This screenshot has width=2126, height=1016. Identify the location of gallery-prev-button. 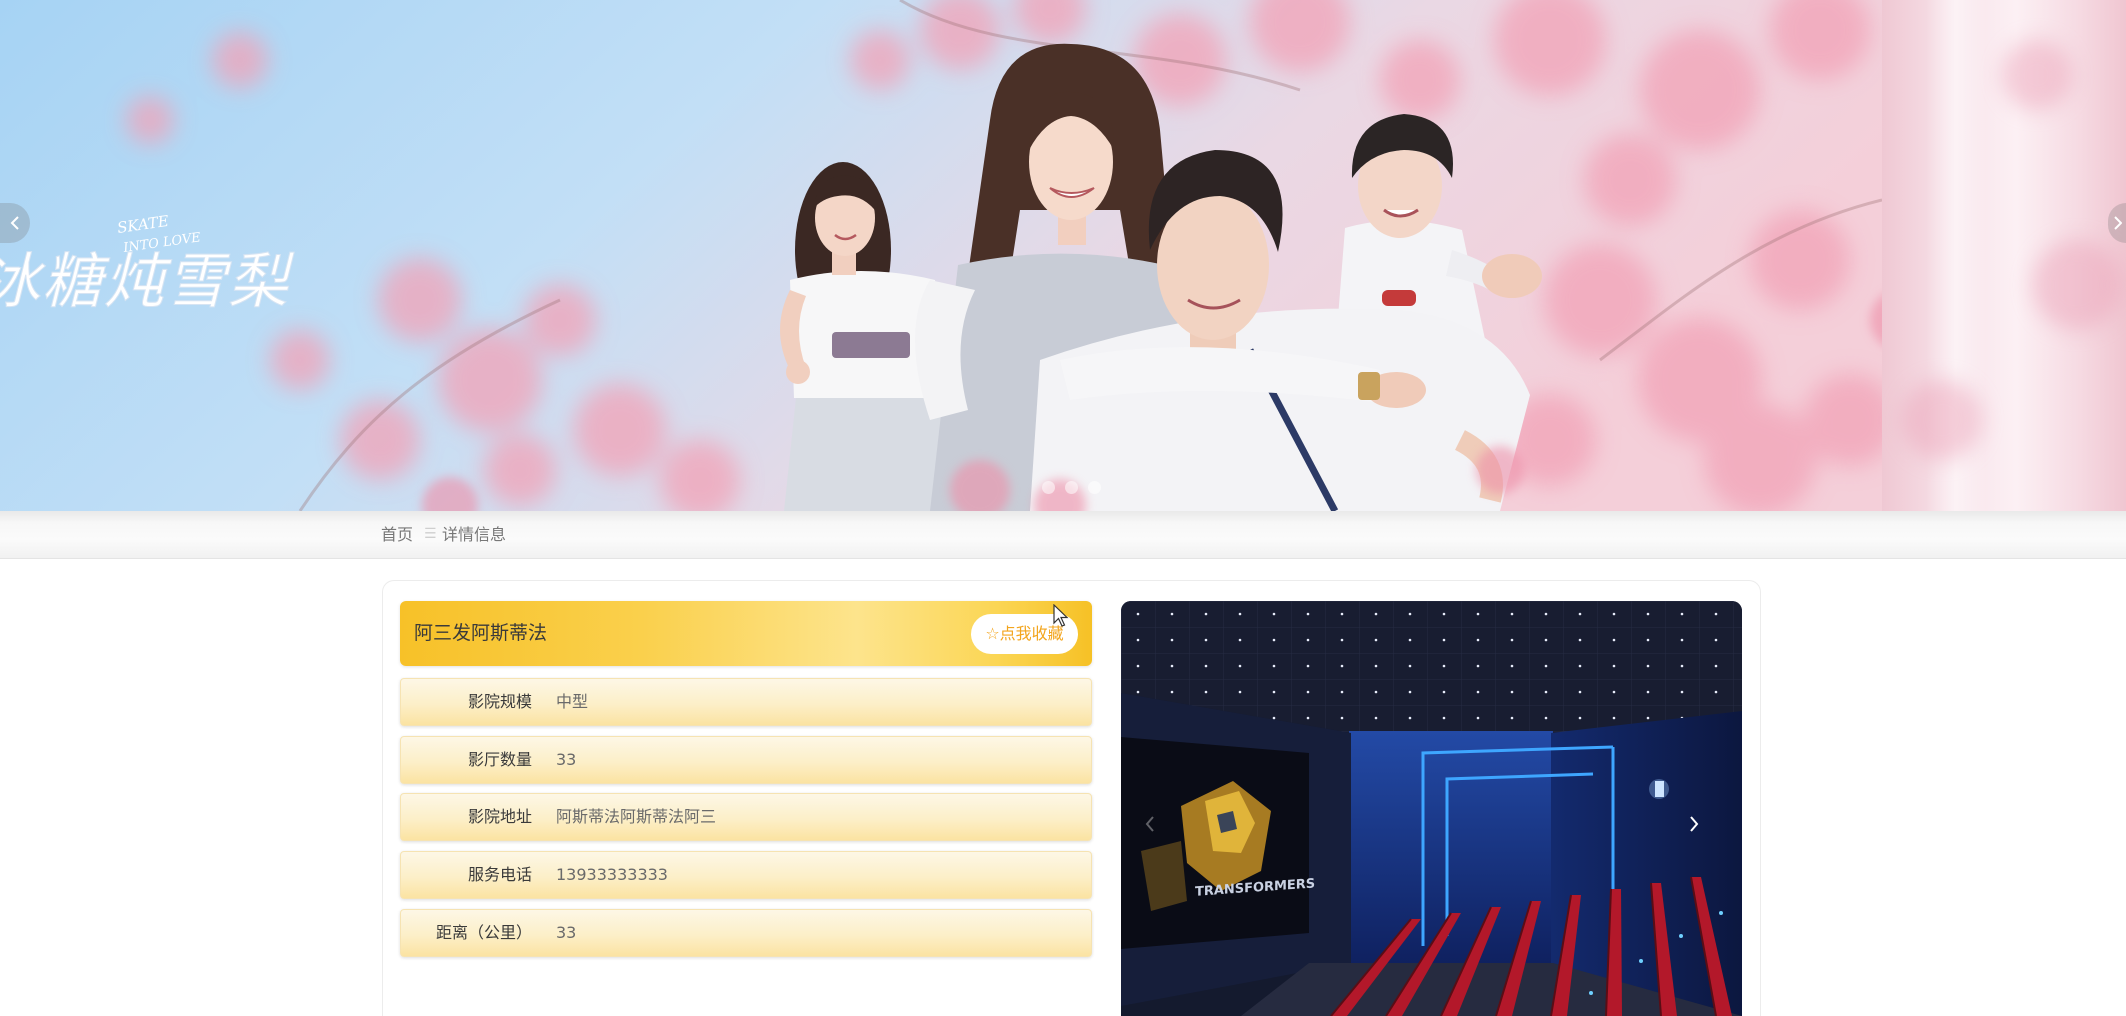
(1159, 830).